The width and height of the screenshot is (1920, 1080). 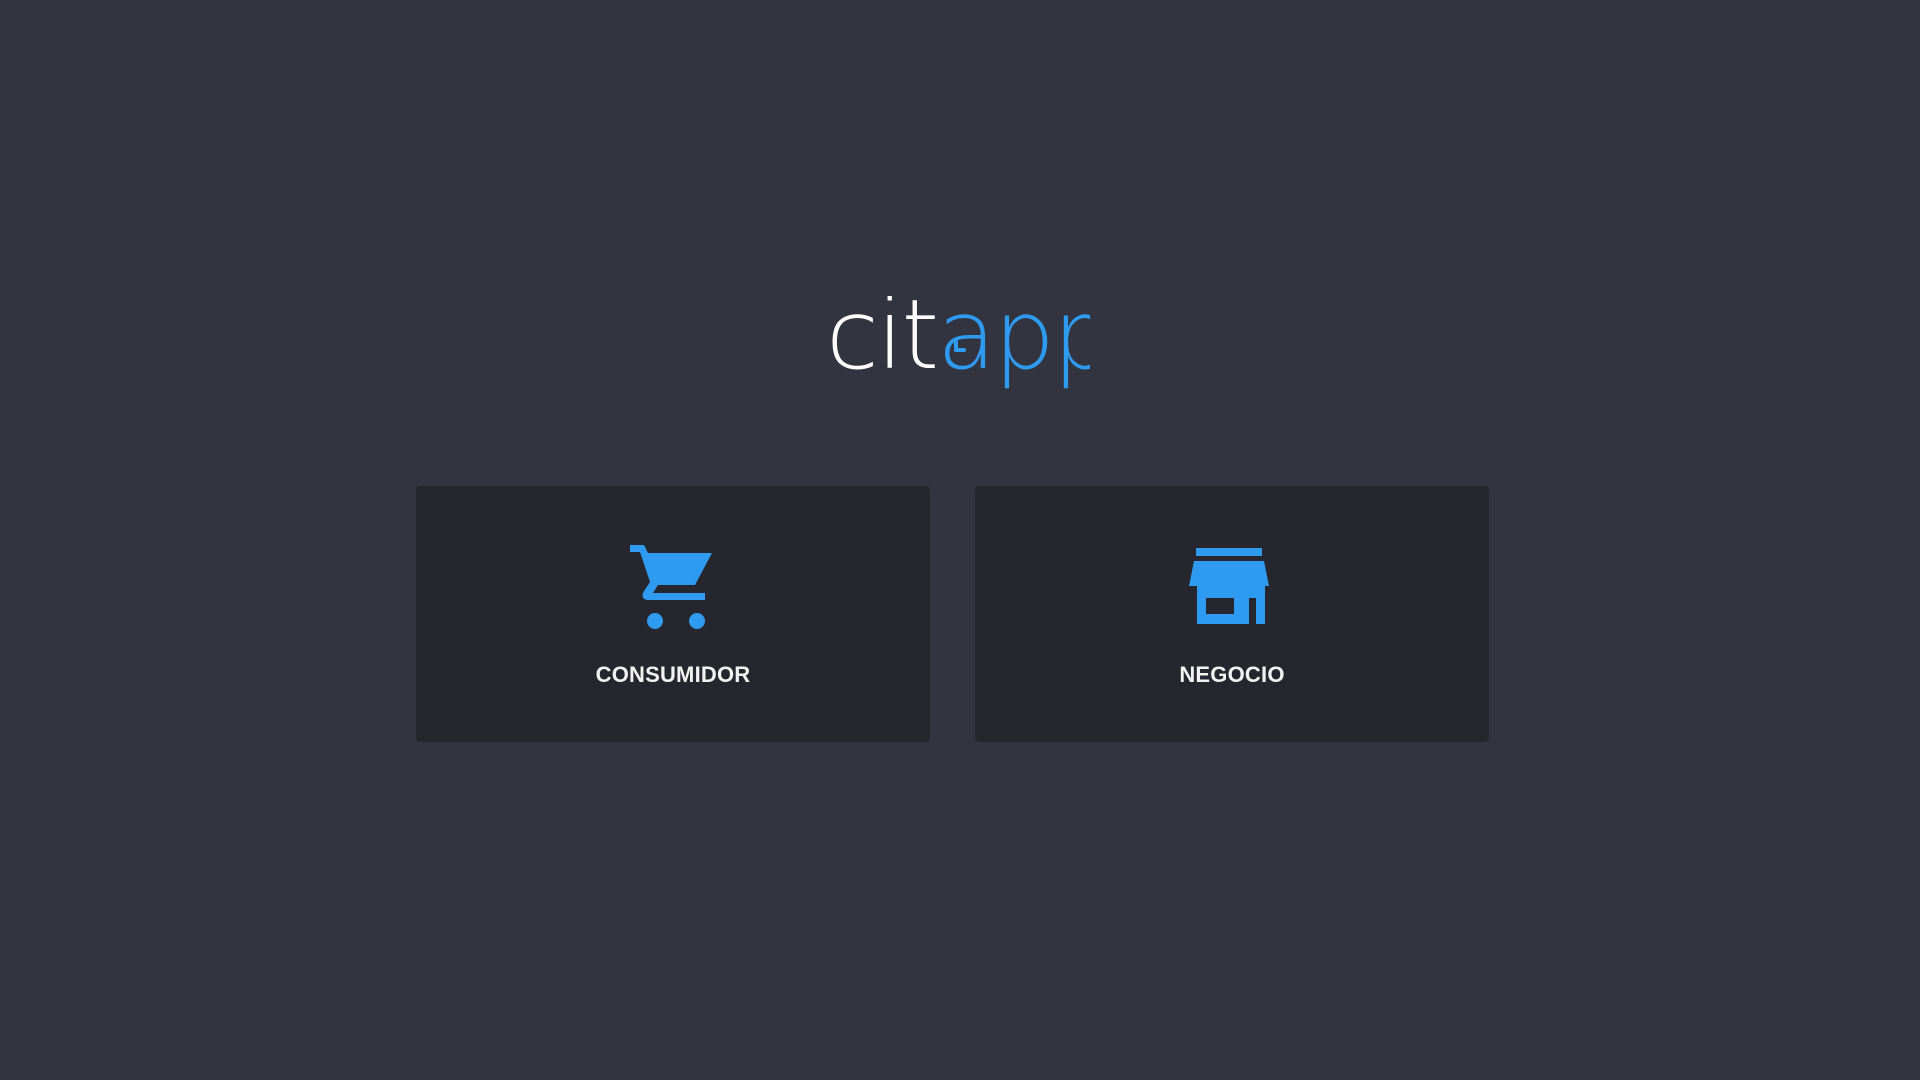 I want to click on business-option-card: NEGOCIO, so click(x=1232, y=614).